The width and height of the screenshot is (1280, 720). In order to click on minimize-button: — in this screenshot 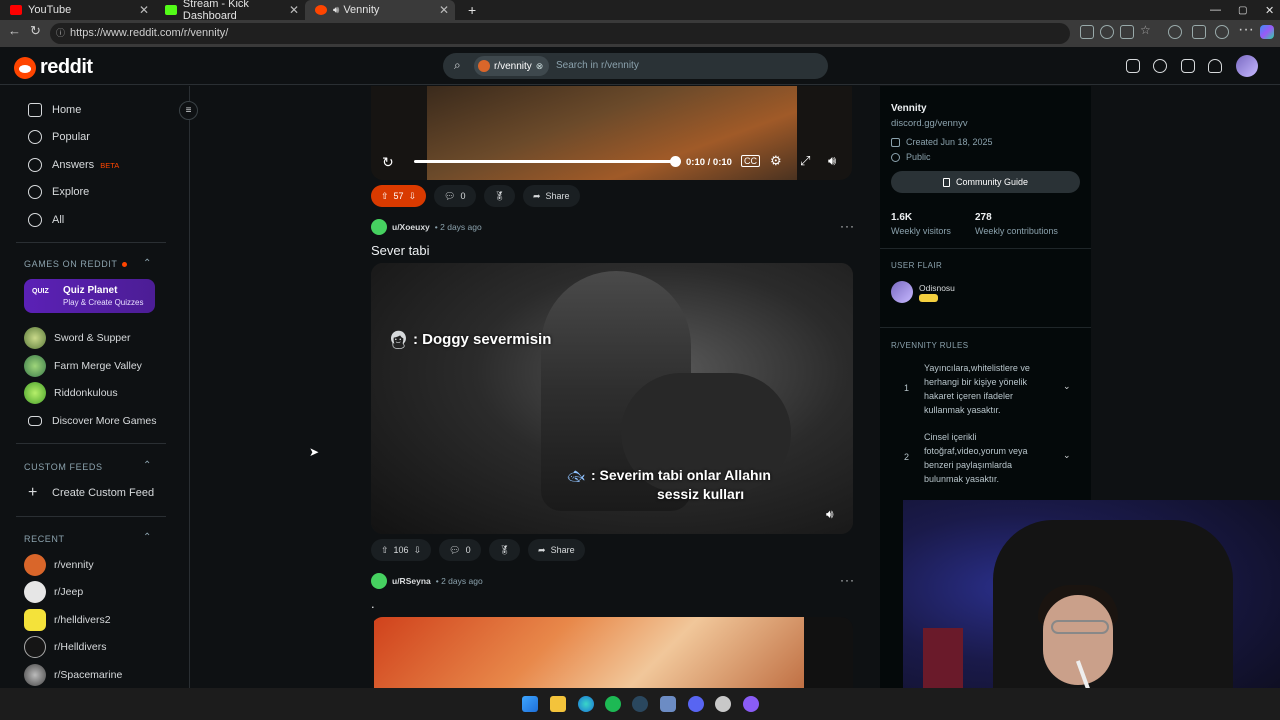, I will do `click(1210, 10)`.